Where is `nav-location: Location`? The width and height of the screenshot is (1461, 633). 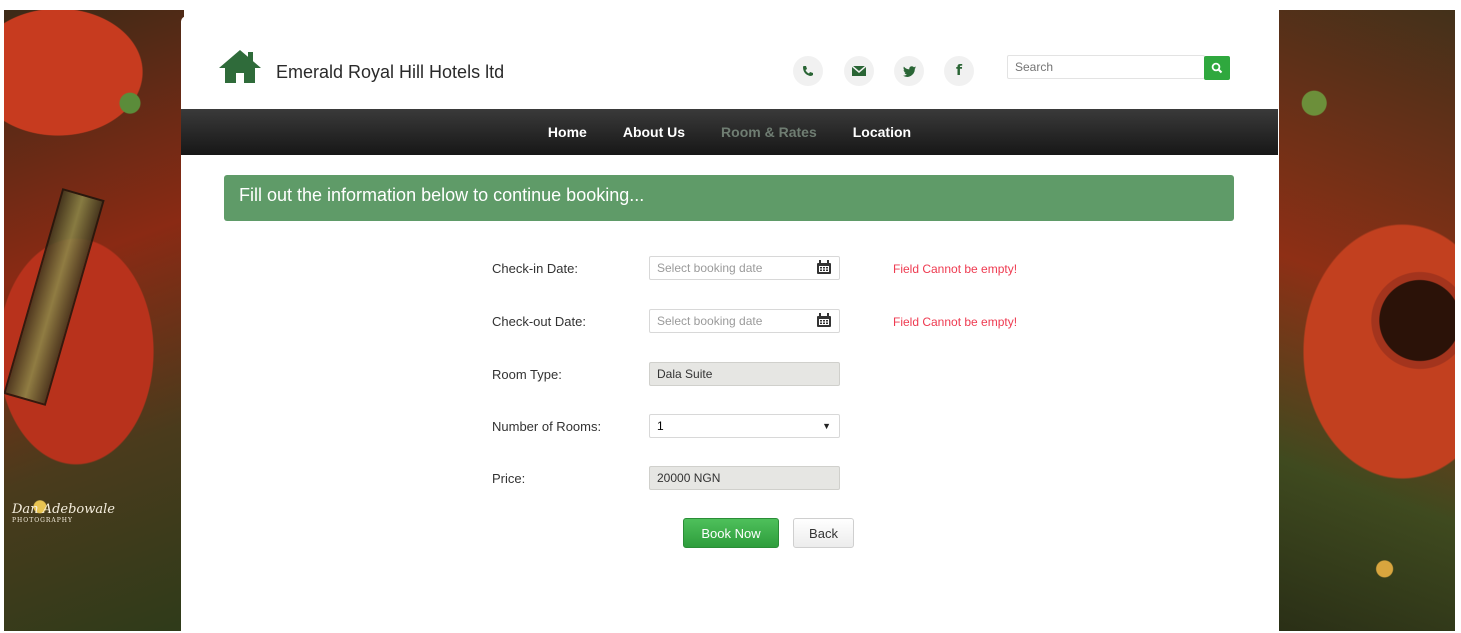
nav-location: Location is located at coordinates (882, 132).